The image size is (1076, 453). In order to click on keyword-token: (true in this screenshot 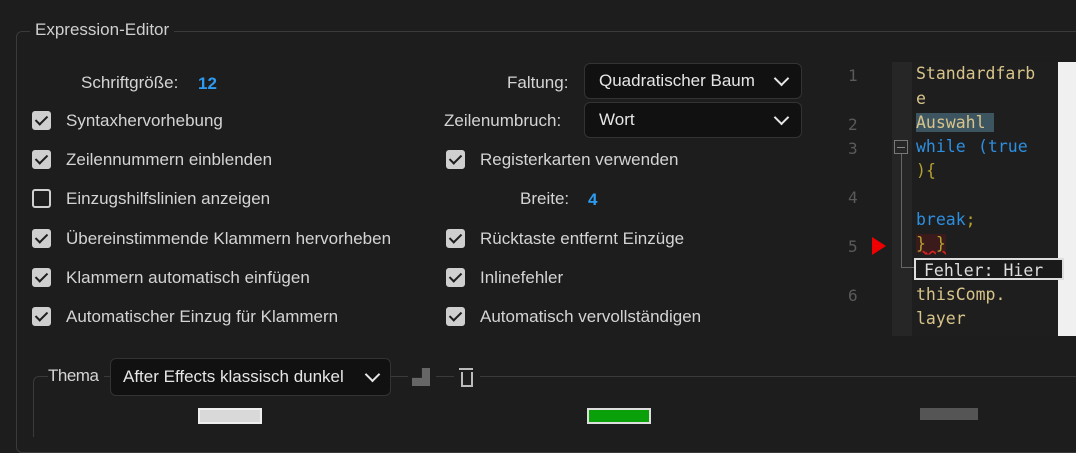, I will do `click(1003, 146)`.